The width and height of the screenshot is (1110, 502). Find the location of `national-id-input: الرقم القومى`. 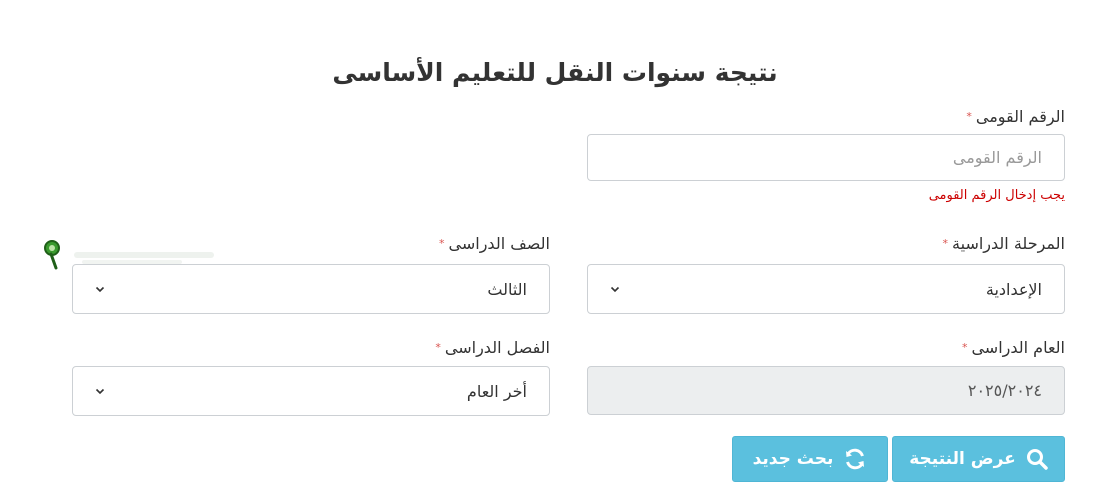

national-id-input: الرقم القومى is located at coordinates (826, 157).